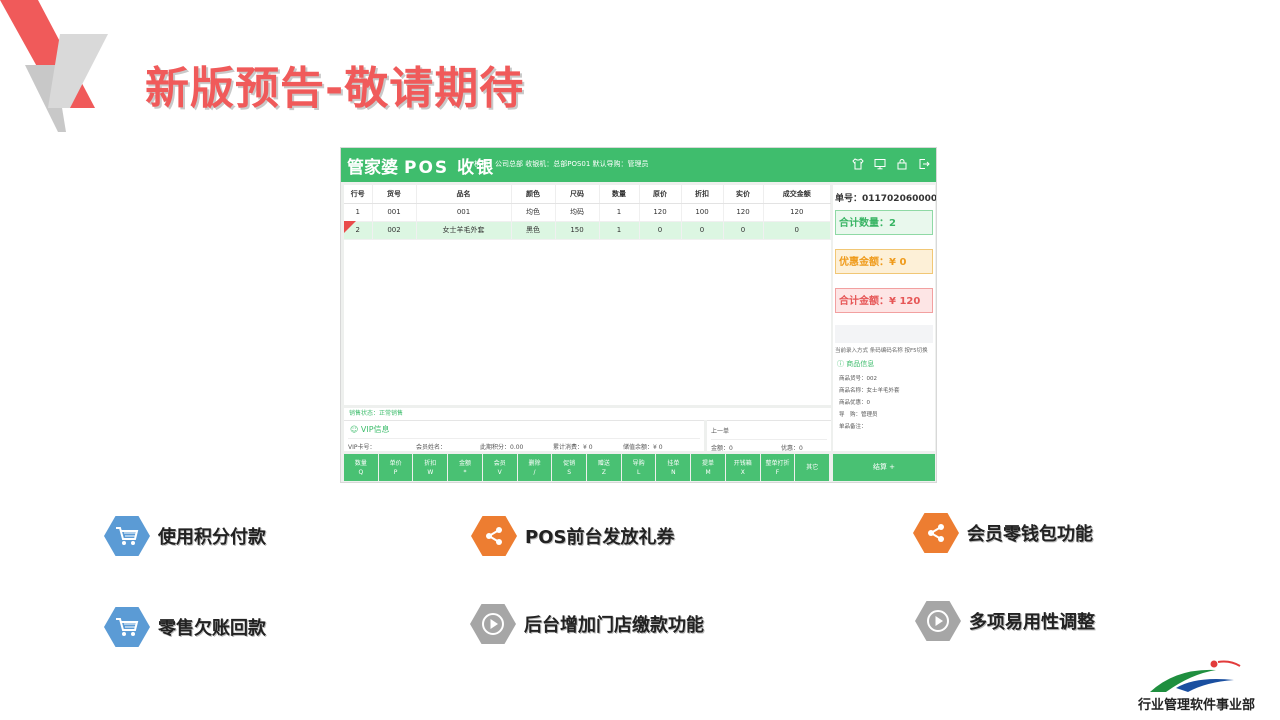  Describe the element at coordinates (212, 537) in the screenshot. I see `feature-label: 使用积分付款` at that location.